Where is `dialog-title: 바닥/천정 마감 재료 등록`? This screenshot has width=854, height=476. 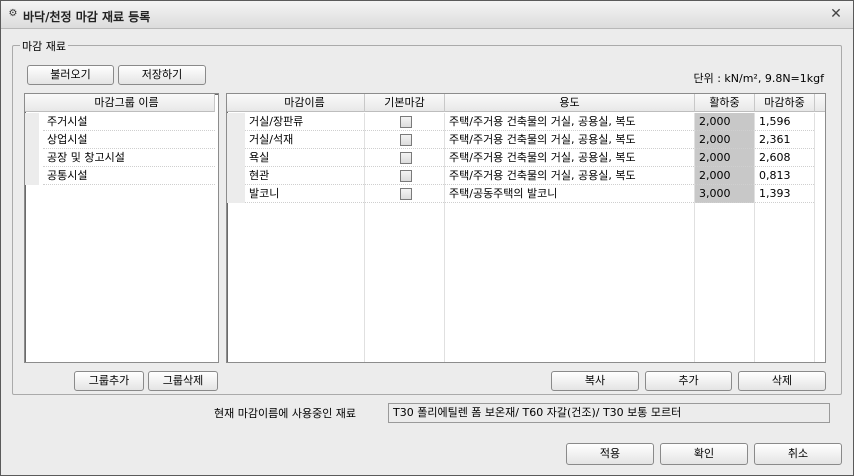
dialog-title: 바닥/천정 마감 재료 등록 is located at coordinates (87, 17).